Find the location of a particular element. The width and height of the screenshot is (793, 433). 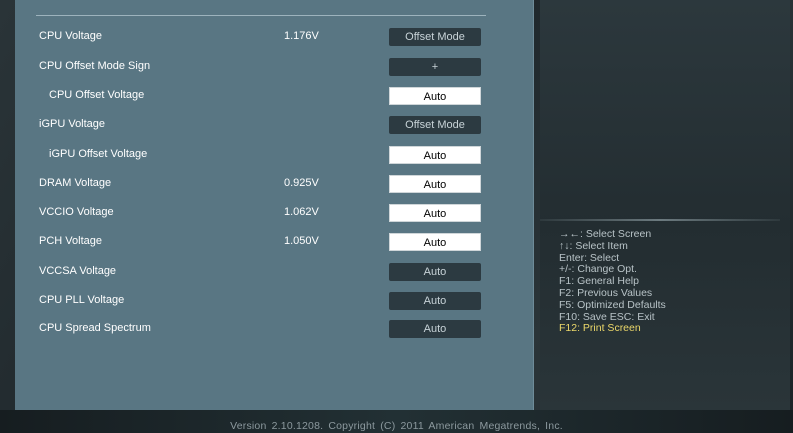

setting-row: CPU Offset Voltage Auto is located at coordinates (250, 97).